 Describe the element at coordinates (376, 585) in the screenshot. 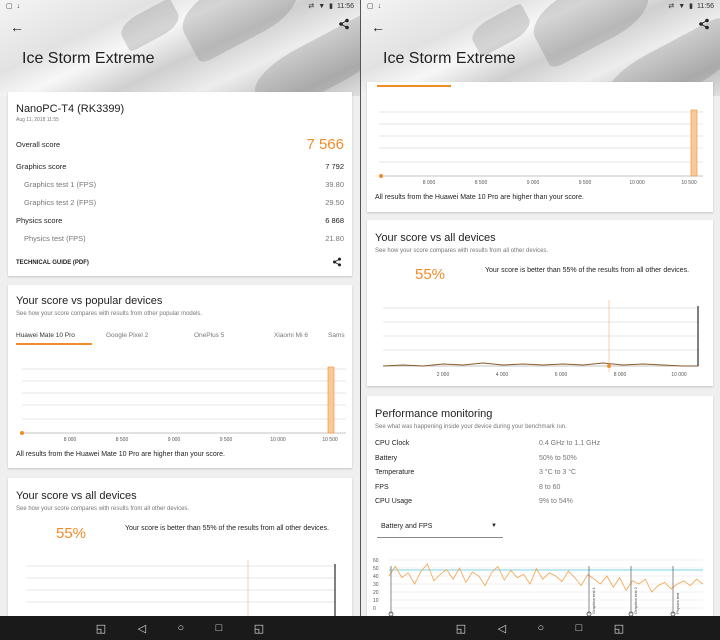

I see `y-tick-label: 30` at that location.